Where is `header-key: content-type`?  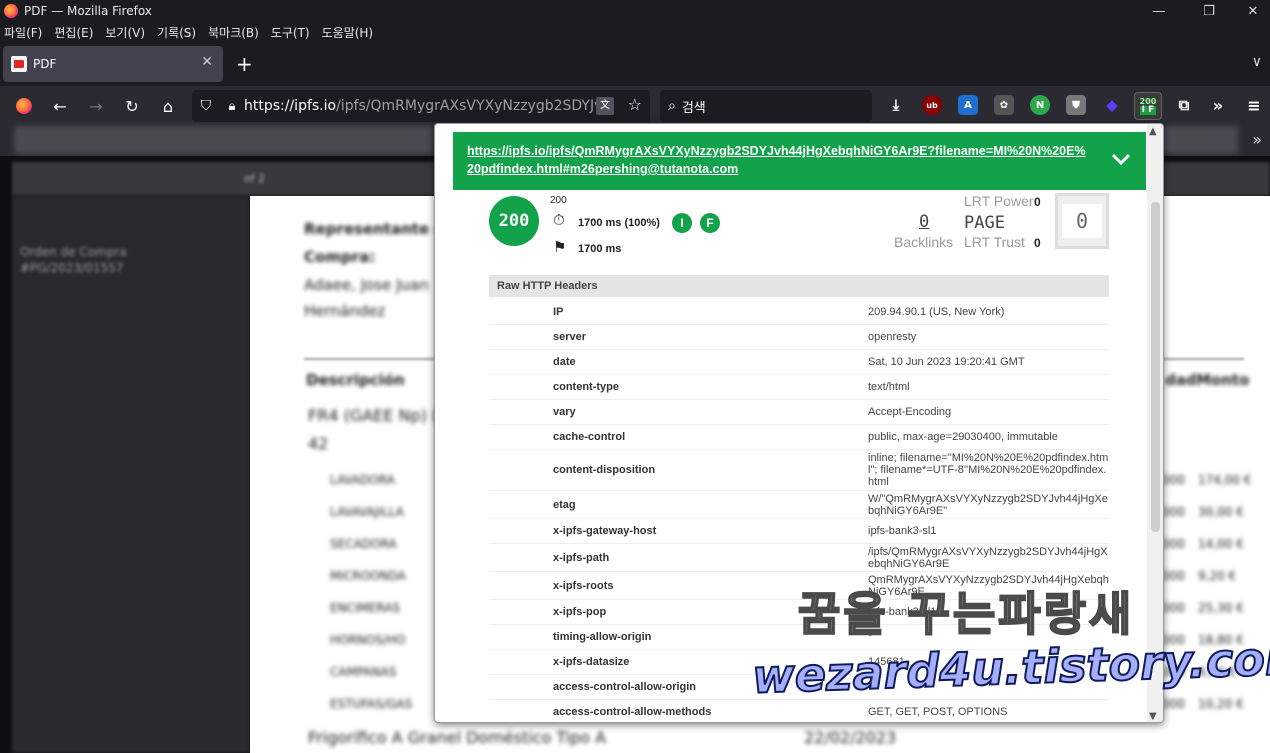
header-key: content-type is located at coordinates (586, 387).